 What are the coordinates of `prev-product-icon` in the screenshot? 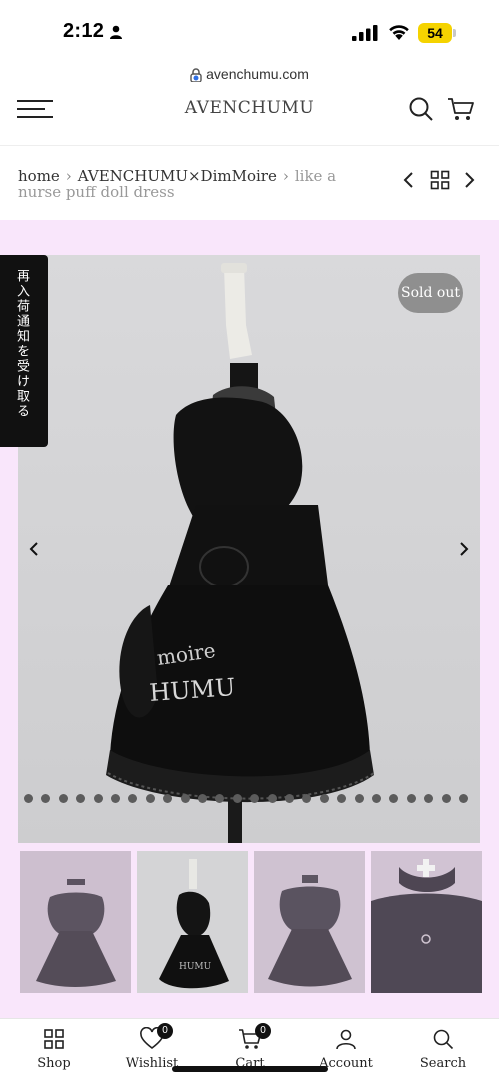 It's located at (409, 180).